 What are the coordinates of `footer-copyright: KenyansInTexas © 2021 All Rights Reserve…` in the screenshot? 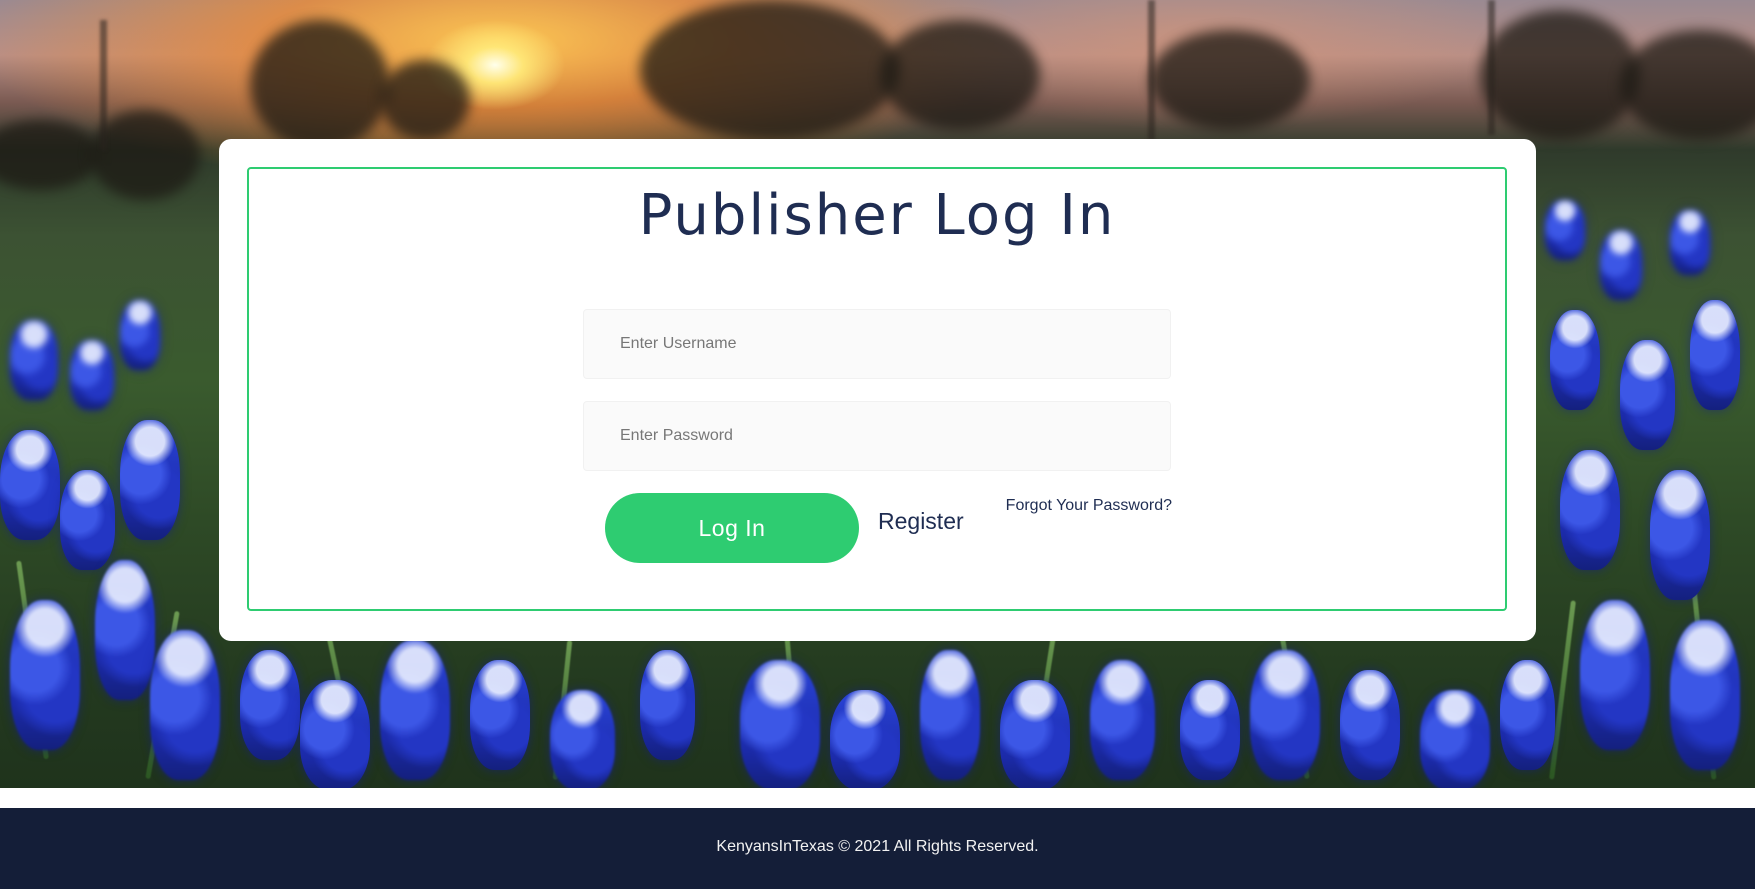 It's located at (877, 846).